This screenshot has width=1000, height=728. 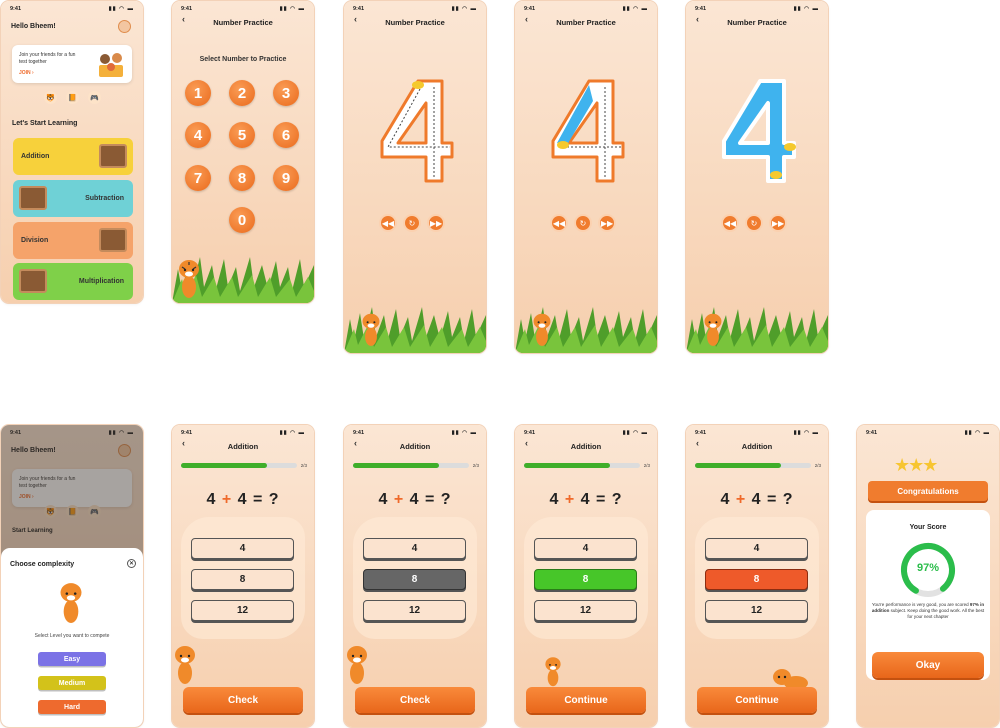 What do you see at coordinates (73, 156) in the screenshot?
I see `addition-card: Addition` at bounding box center [73, 156].